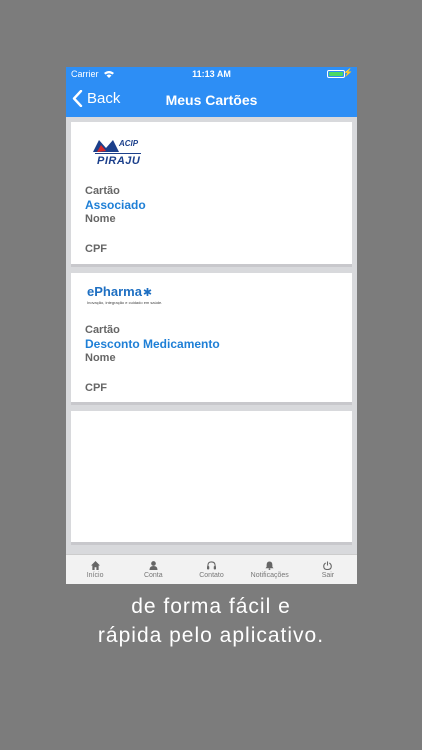  I want to click on tab-sair: Sair, so click(328, 569).